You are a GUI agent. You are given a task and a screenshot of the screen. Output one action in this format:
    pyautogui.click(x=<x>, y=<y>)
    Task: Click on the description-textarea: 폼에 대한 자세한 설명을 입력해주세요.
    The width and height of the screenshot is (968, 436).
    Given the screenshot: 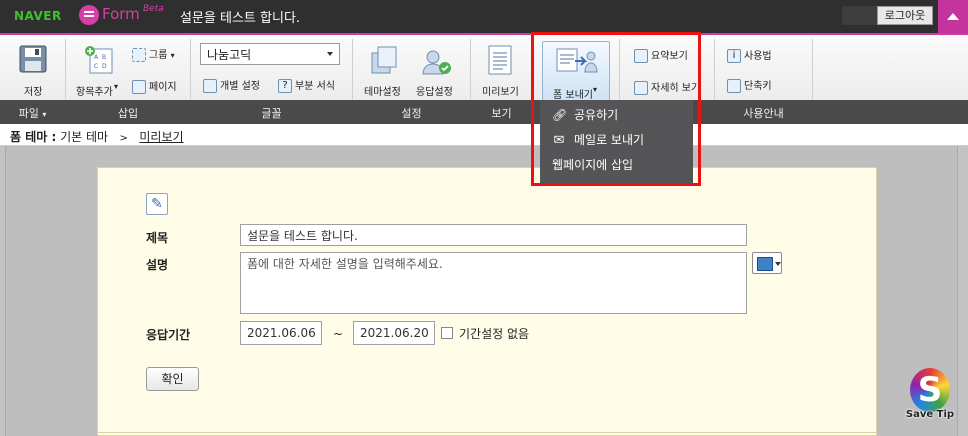 What is the action you would take?
    pyautogui.click(x=493, y=283)
    